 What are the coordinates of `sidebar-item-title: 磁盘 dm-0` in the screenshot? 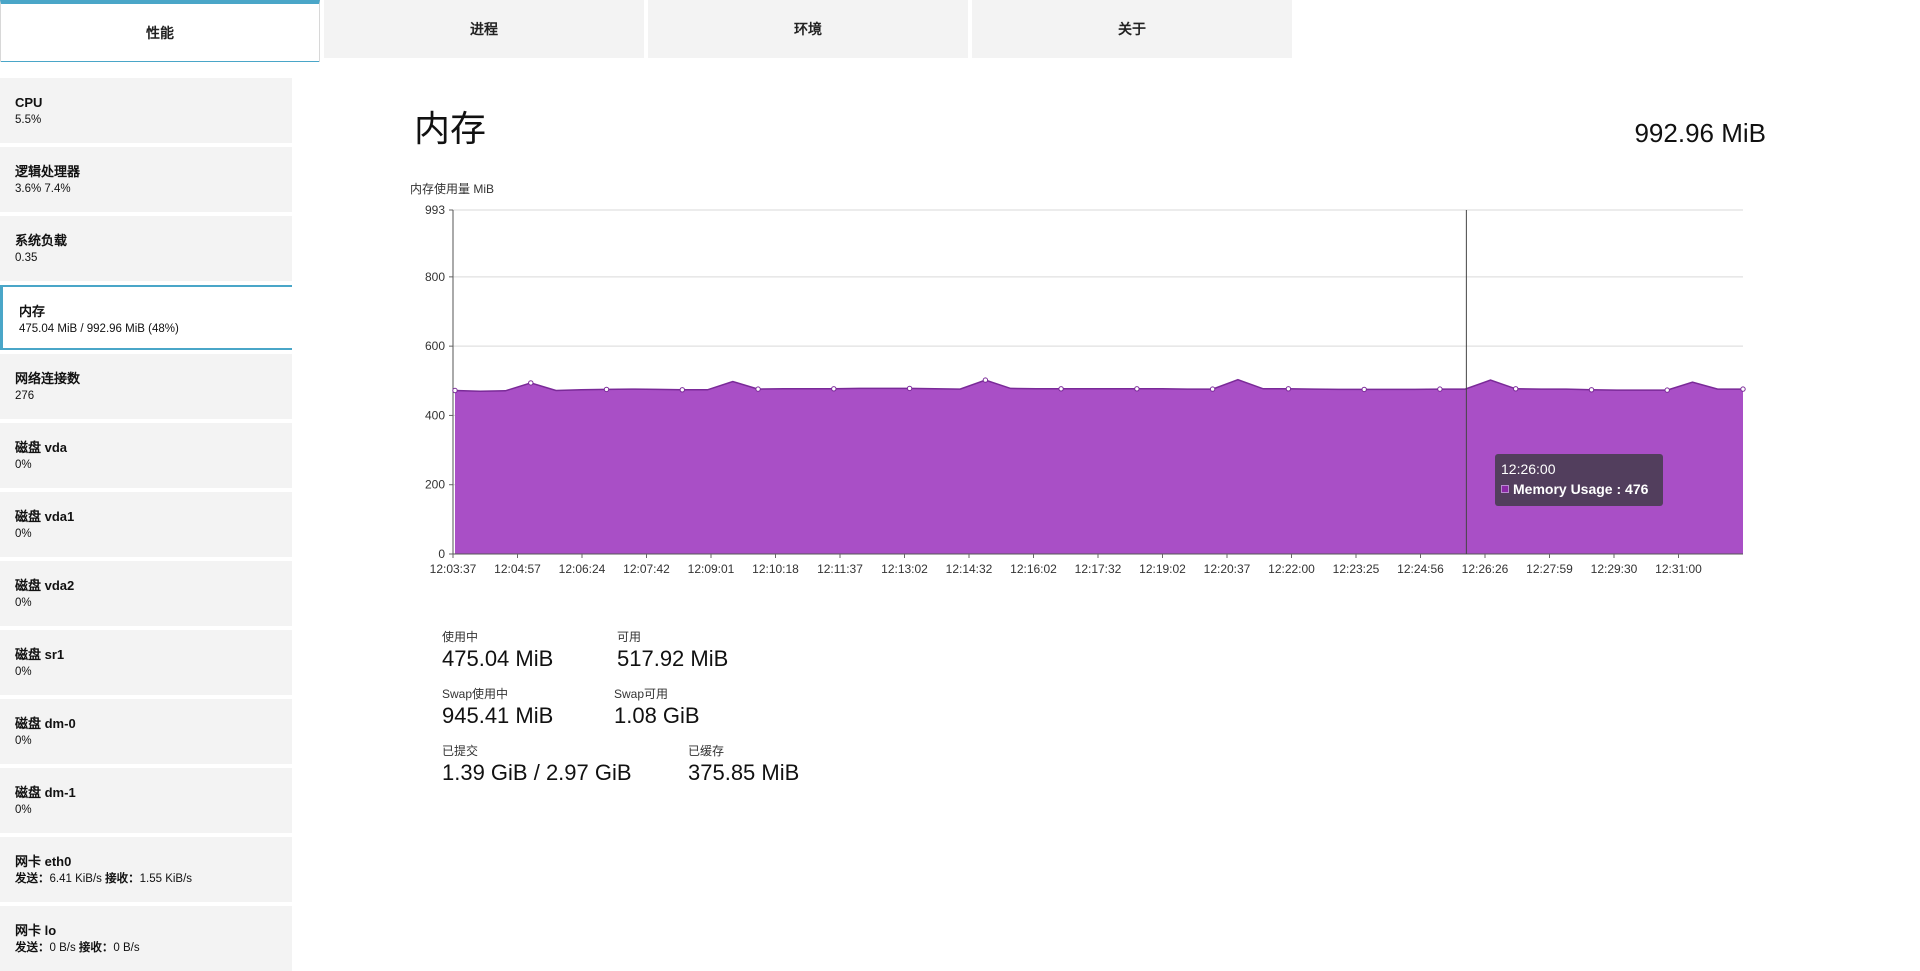 It's located at (45, 723).